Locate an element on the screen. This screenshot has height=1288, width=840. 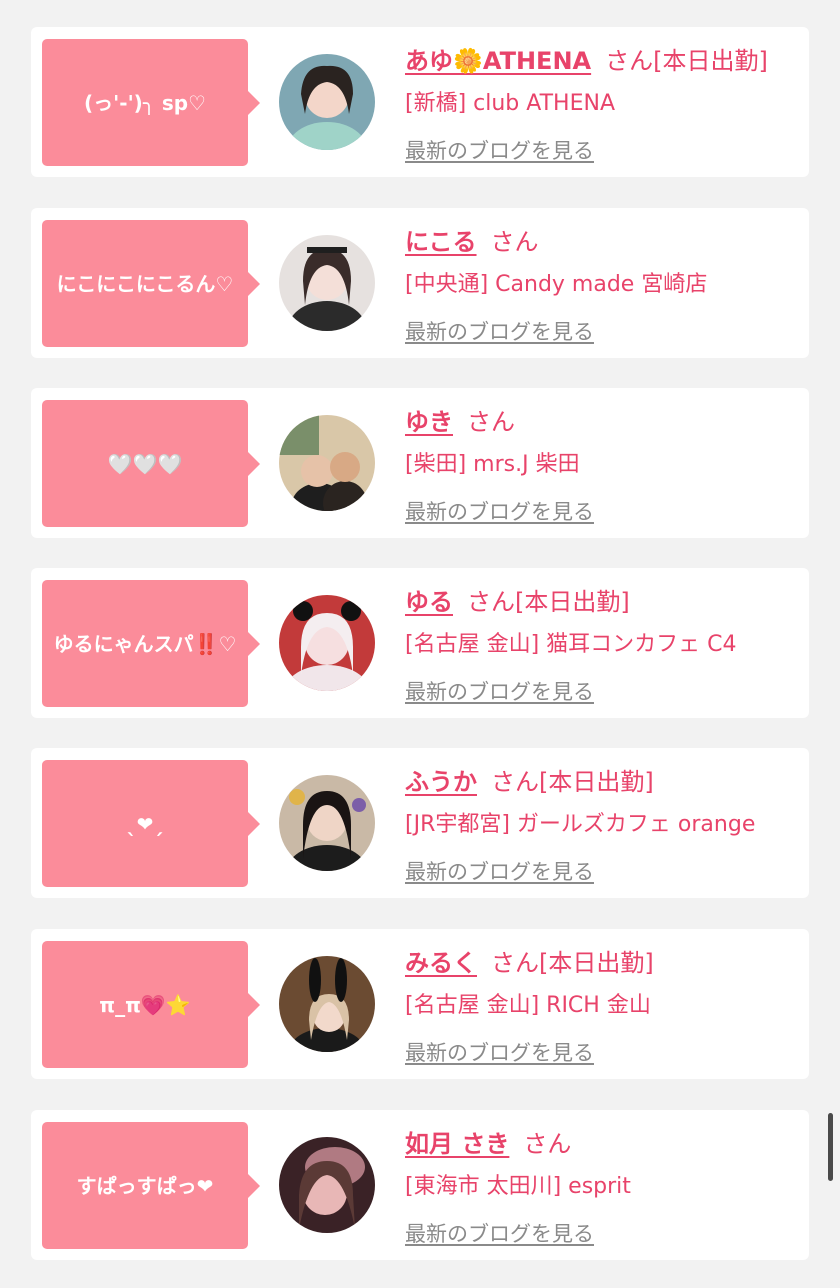
shop-name: [東海市 太田川] esprit is located at coordinates (518, 1186).